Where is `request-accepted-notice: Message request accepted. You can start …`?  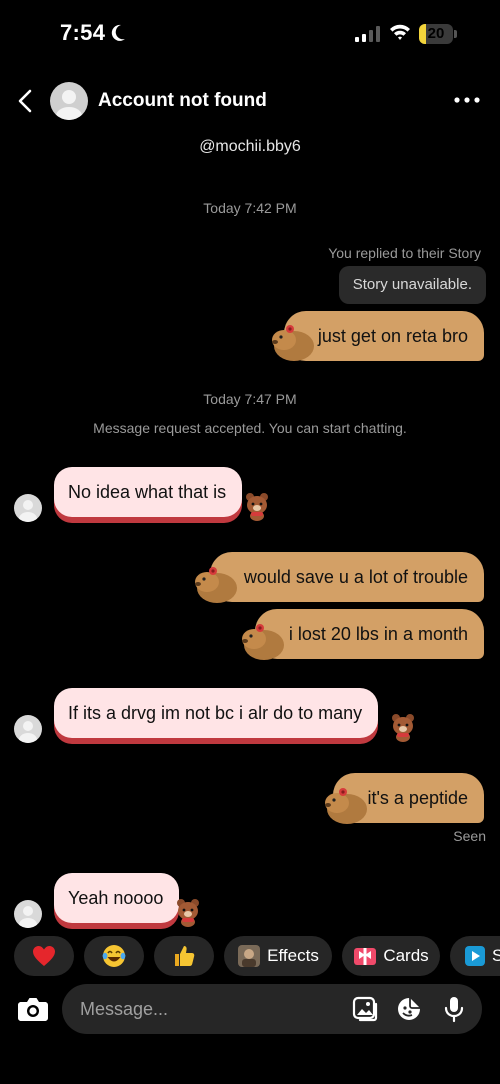 request-accepted-notice: Message request accepted. You can start … is located at coordinates (250, 428).